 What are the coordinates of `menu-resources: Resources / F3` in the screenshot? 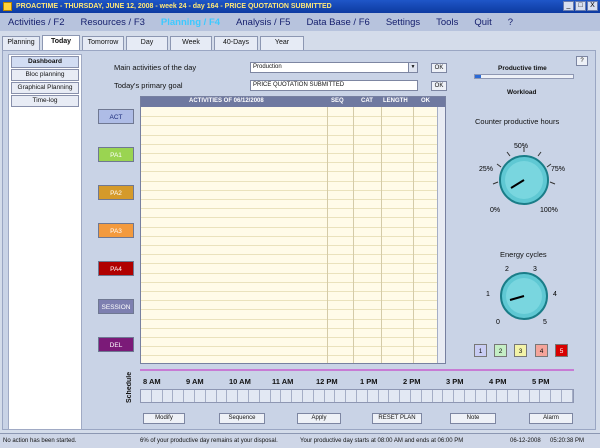 It's located at (113, 22).